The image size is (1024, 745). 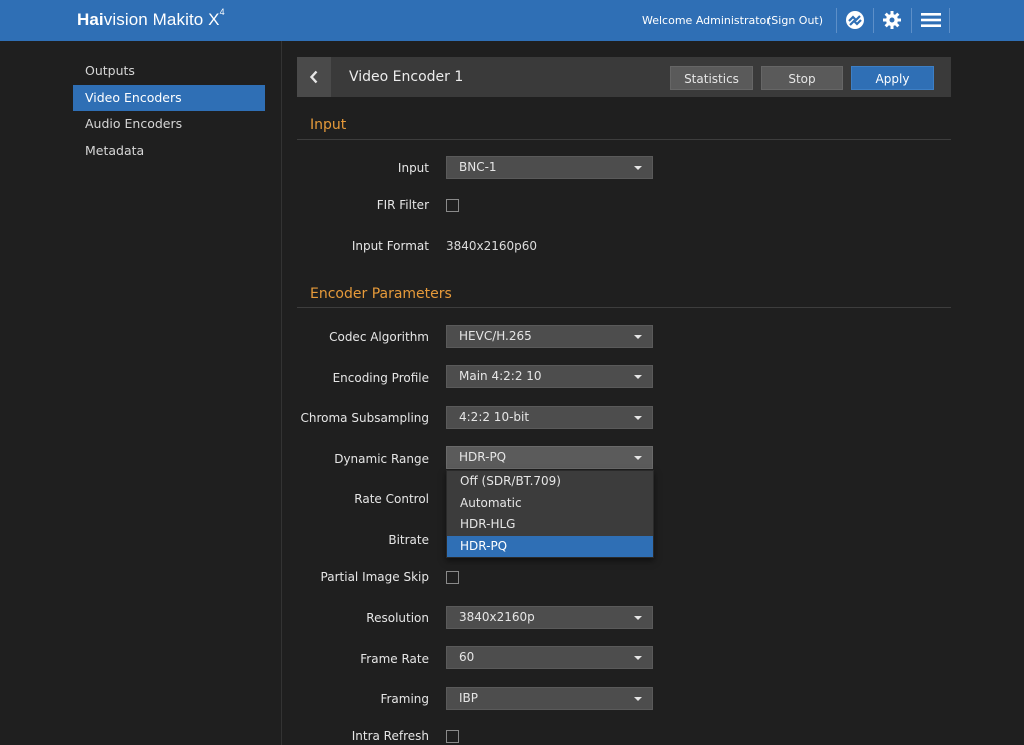 What do you see at coordinates (281, 393) in the screenshot?
I see `sidebar-divider` at bounding box center [281, 393].